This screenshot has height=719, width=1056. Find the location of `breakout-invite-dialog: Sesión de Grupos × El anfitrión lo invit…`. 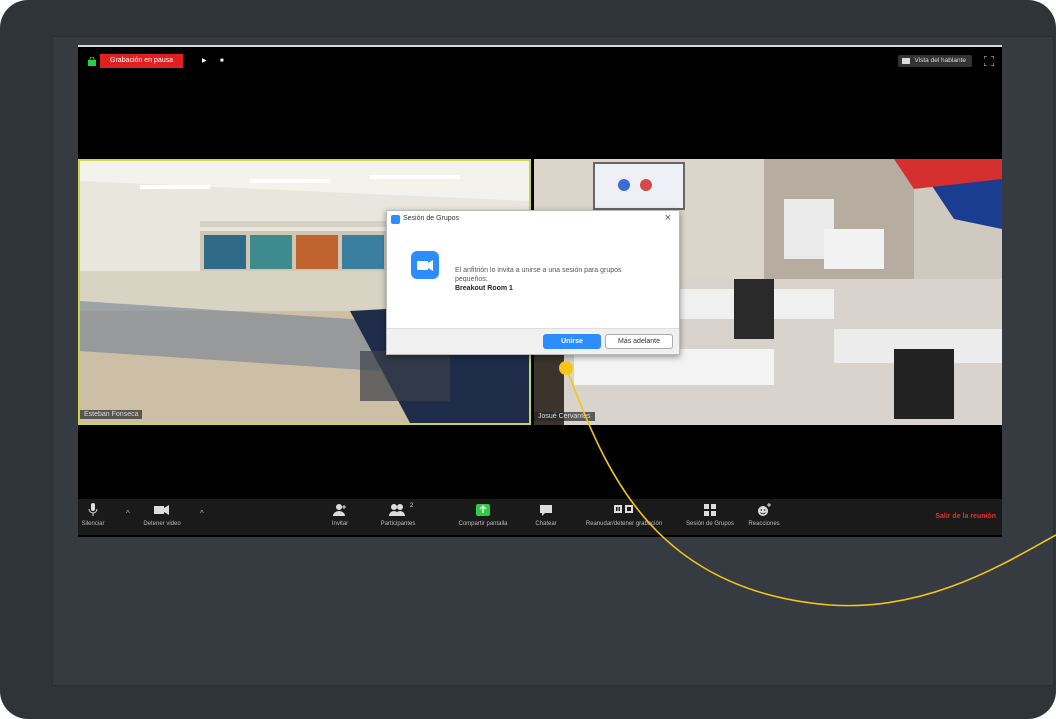

breakout-invite-dialog: Sesión de Grupos × El anfitrión lo invit… is located at coordinates (533, 282).